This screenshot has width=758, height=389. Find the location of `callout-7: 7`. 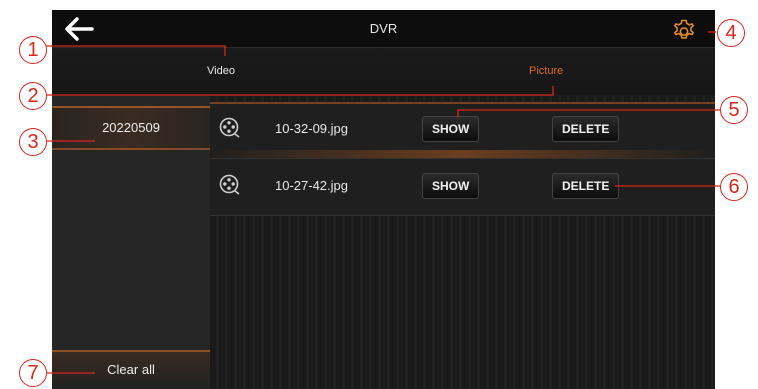

callout-7: 7 is located at coordinates (33, 373).